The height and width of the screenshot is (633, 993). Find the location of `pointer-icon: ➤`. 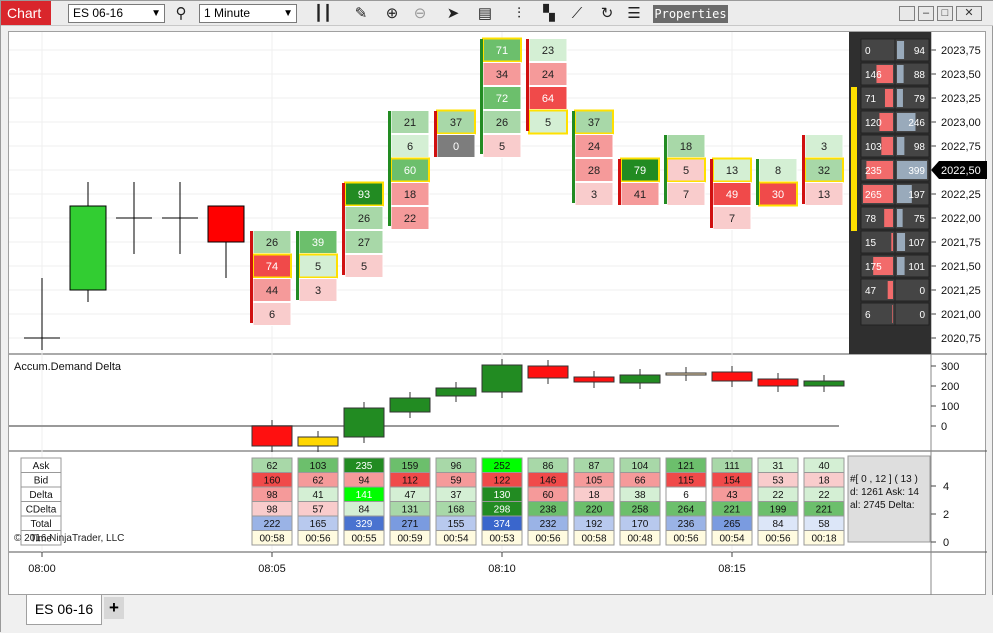

pointer-icon: ➤ is located at coordinates (453, 13).